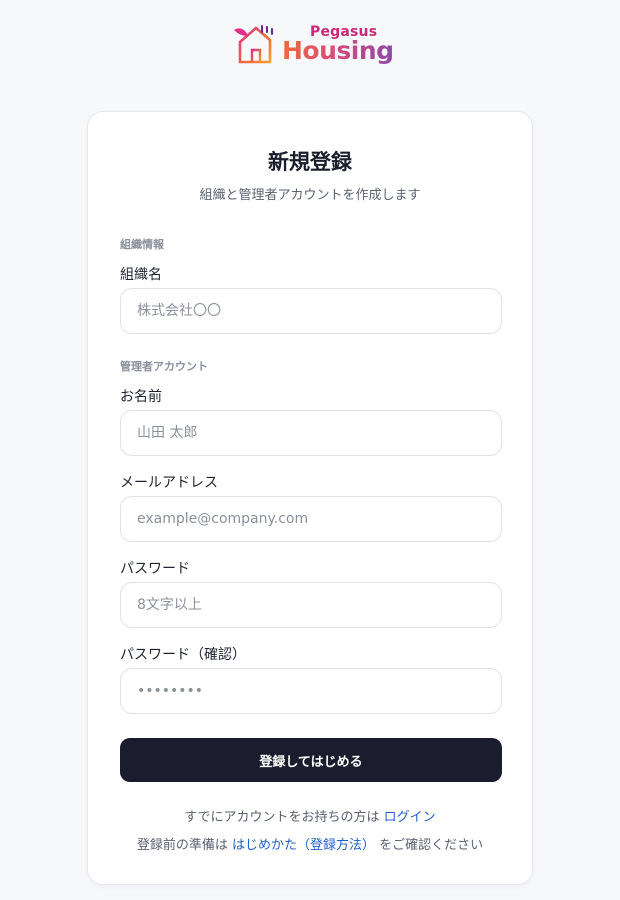 Image resolution: width=620 pixels, height=900 pixels. Describe the element at coordinates (311, 311) in the screenshot. I see `org-name-input` at that location.